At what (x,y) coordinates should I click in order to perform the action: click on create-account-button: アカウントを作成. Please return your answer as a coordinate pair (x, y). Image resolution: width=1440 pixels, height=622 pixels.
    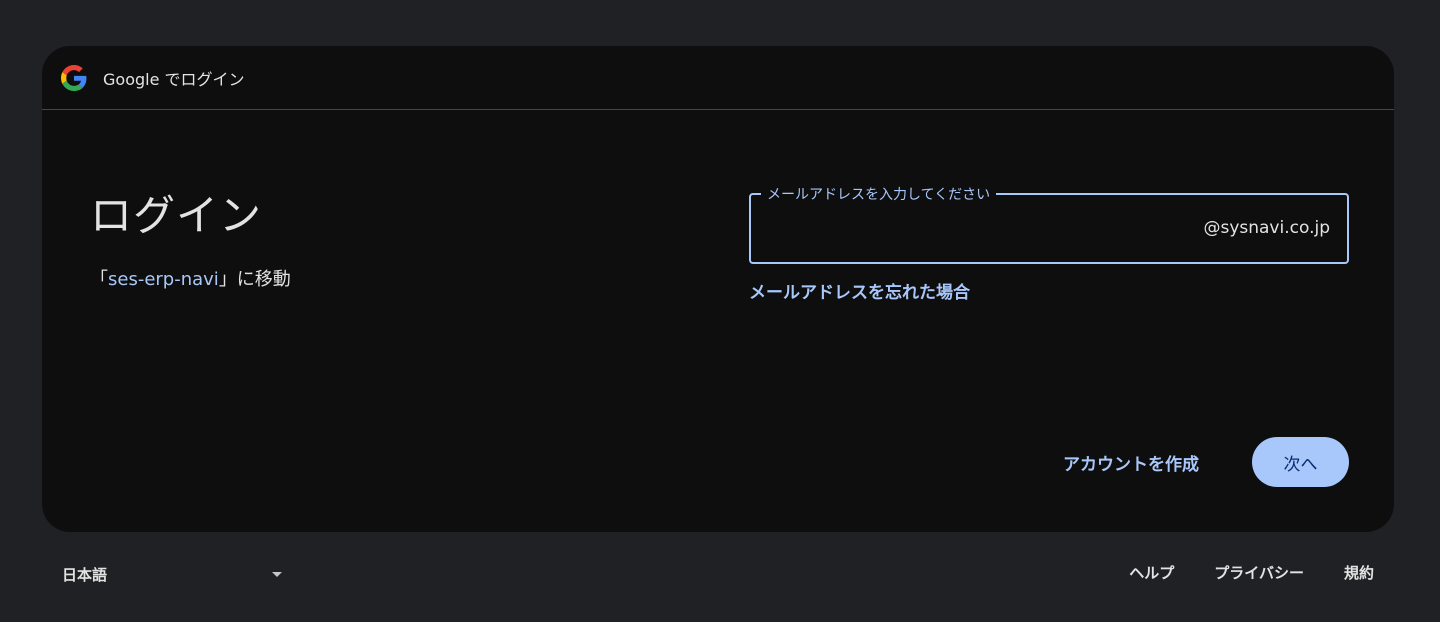
    Looking at the image, I should click on (1131, 462).